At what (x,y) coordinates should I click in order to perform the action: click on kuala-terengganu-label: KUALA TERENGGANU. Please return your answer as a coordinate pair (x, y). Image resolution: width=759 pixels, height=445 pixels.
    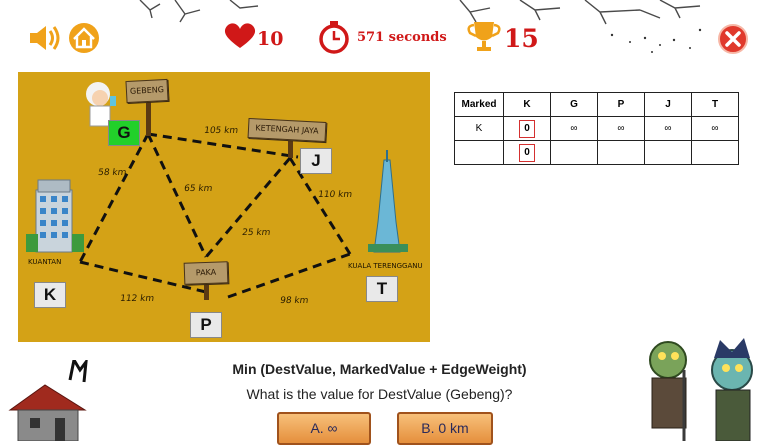
    Looking at the image, I should click on (385, 266).